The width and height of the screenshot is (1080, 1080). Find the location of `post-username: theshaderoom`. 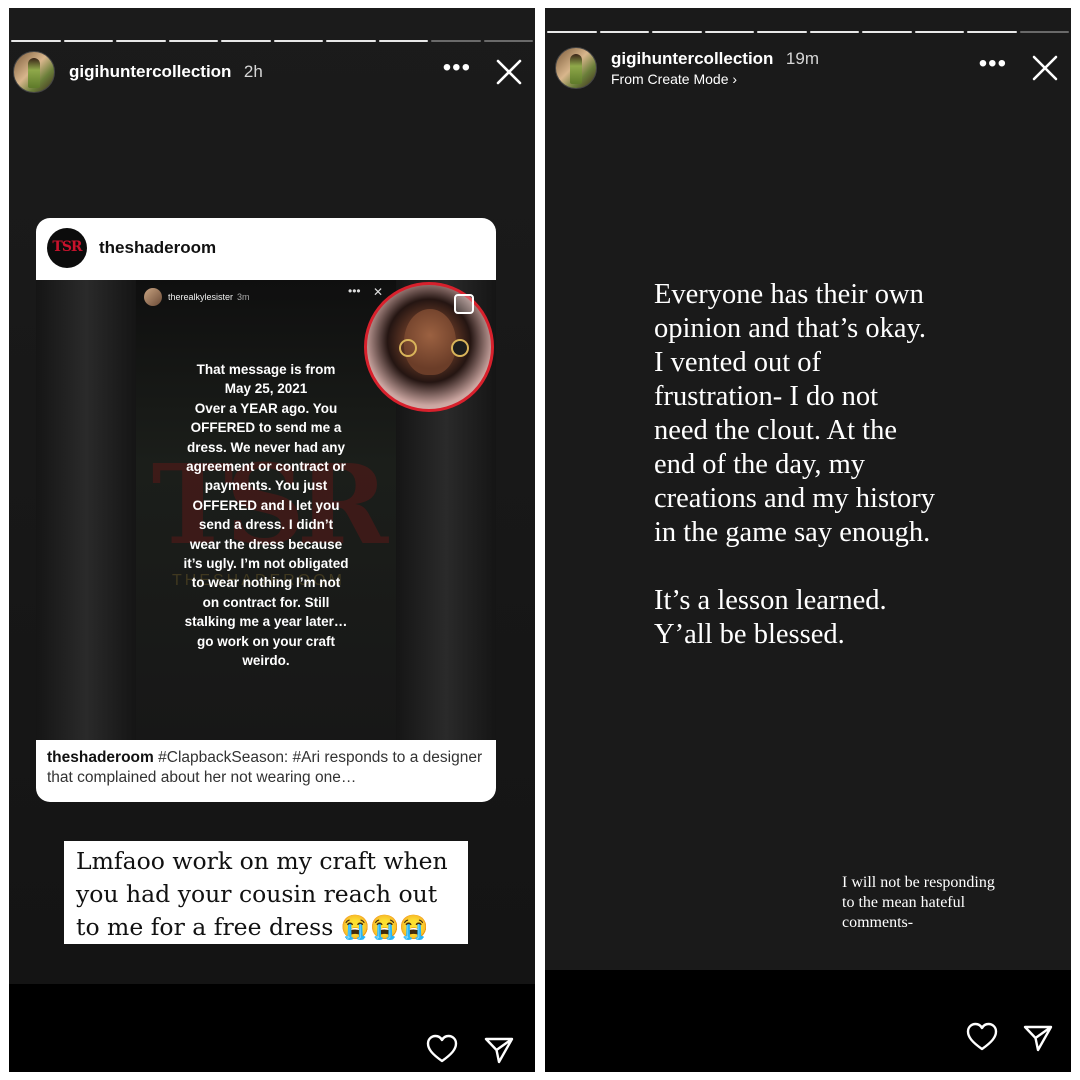

post-username: theshaderoom is located at coordinates (157, 248).